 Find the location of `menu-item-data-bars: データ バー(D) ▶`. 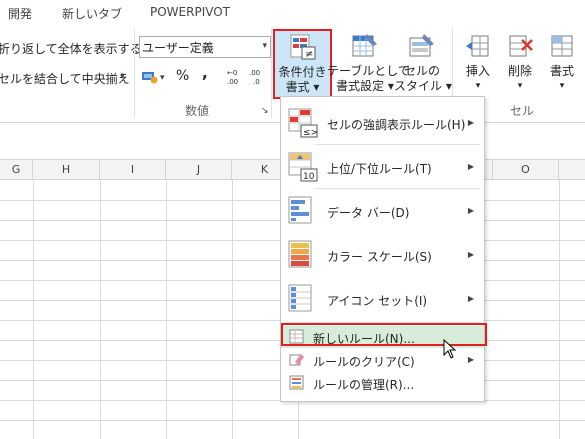

menu-item-data-bars: データ バー(D) ▶ is located at coordinates (382, 211).